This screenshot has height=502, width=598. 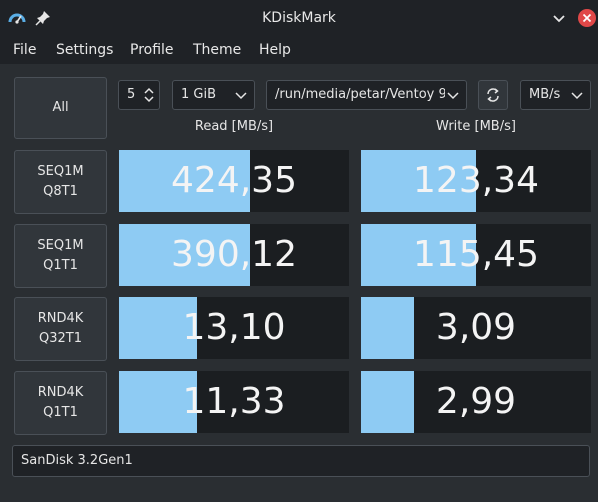 I want to click on read-result-seq1m-q8t1: 424,35, so click(x=234, y=181).